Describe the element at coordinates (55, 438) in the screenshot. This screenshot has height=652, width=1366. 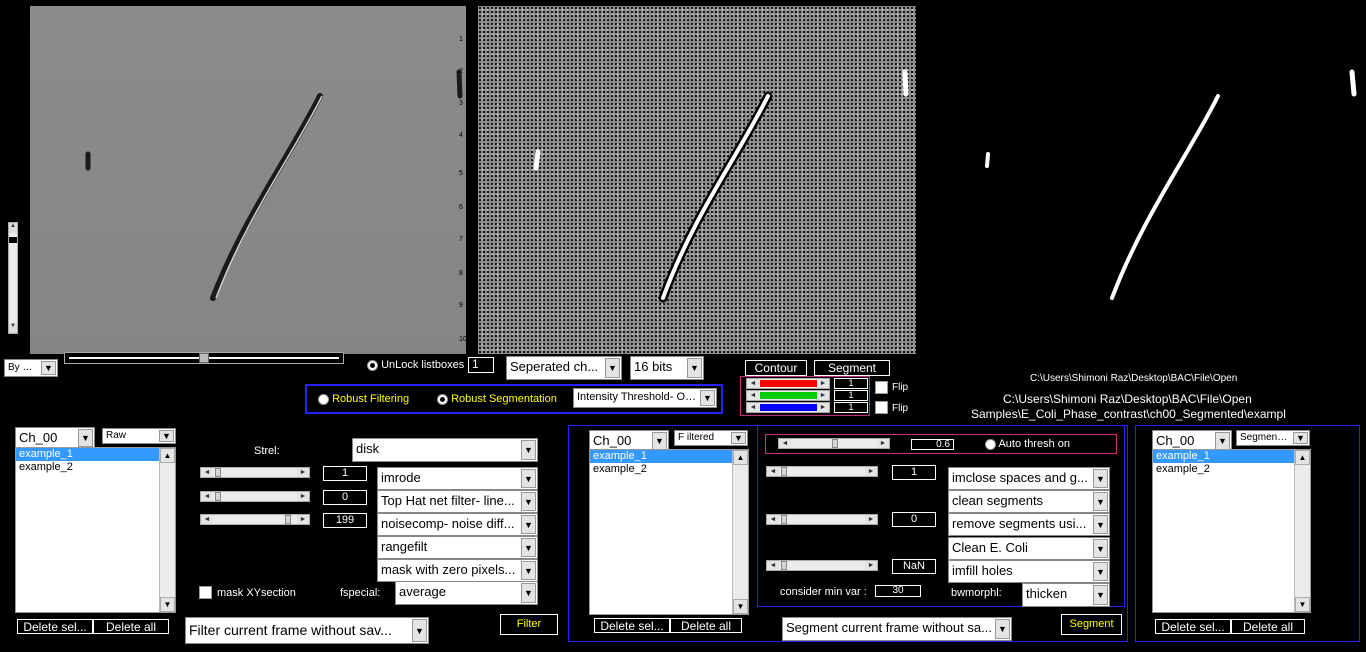
I see `left-channel-select: Ch_00 ▼` at that location.